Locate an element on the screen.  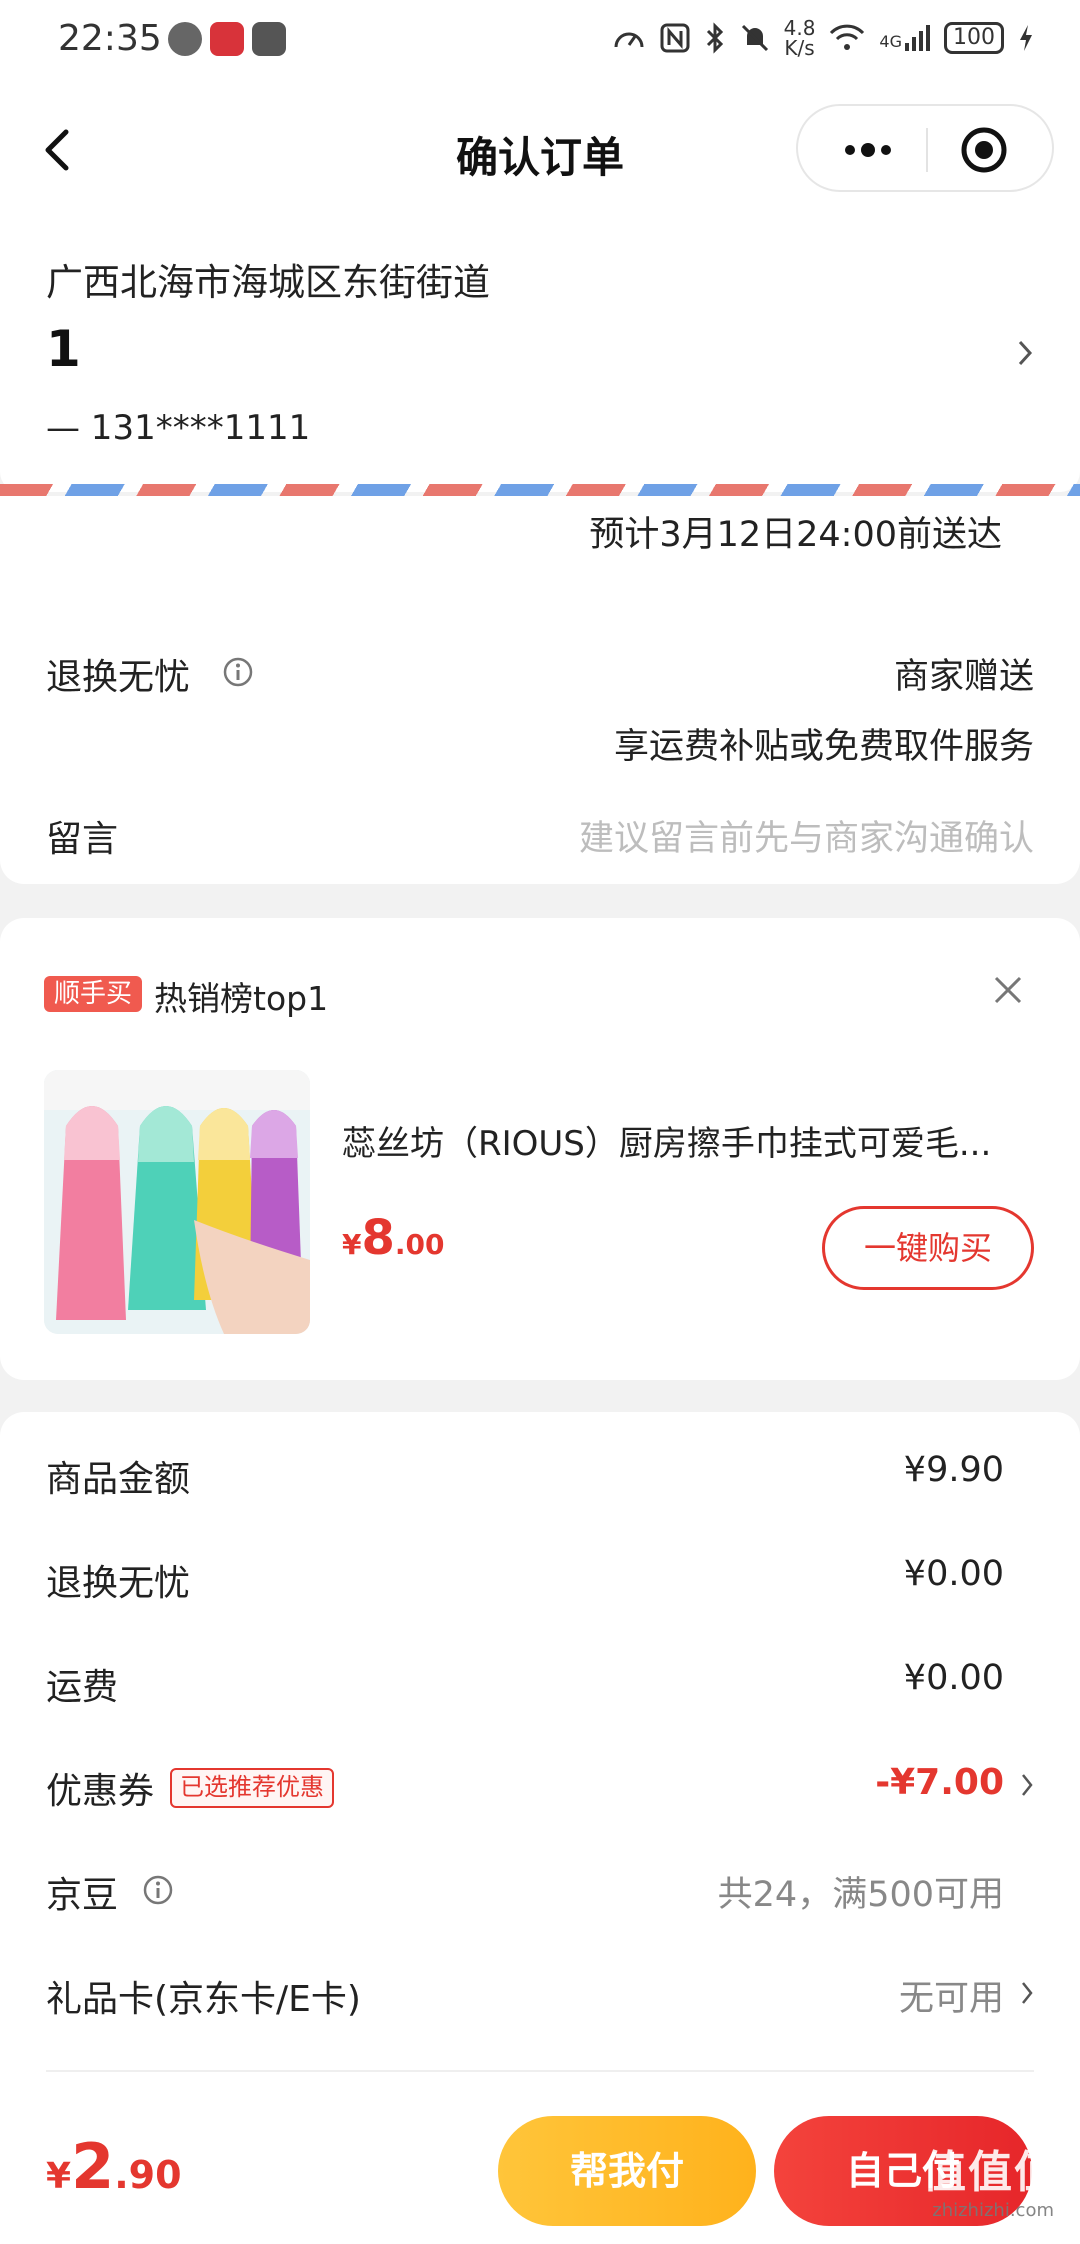
charging-icon is located at coordinates (1026, 38).